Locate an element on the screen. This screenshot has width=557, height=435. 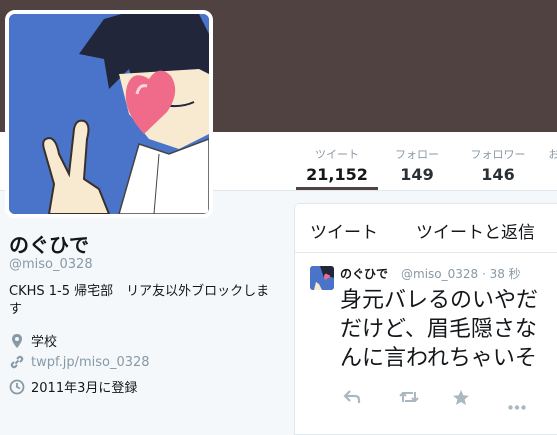
stat-followers: フォロワー 146 is located at coordinates (498, 161).